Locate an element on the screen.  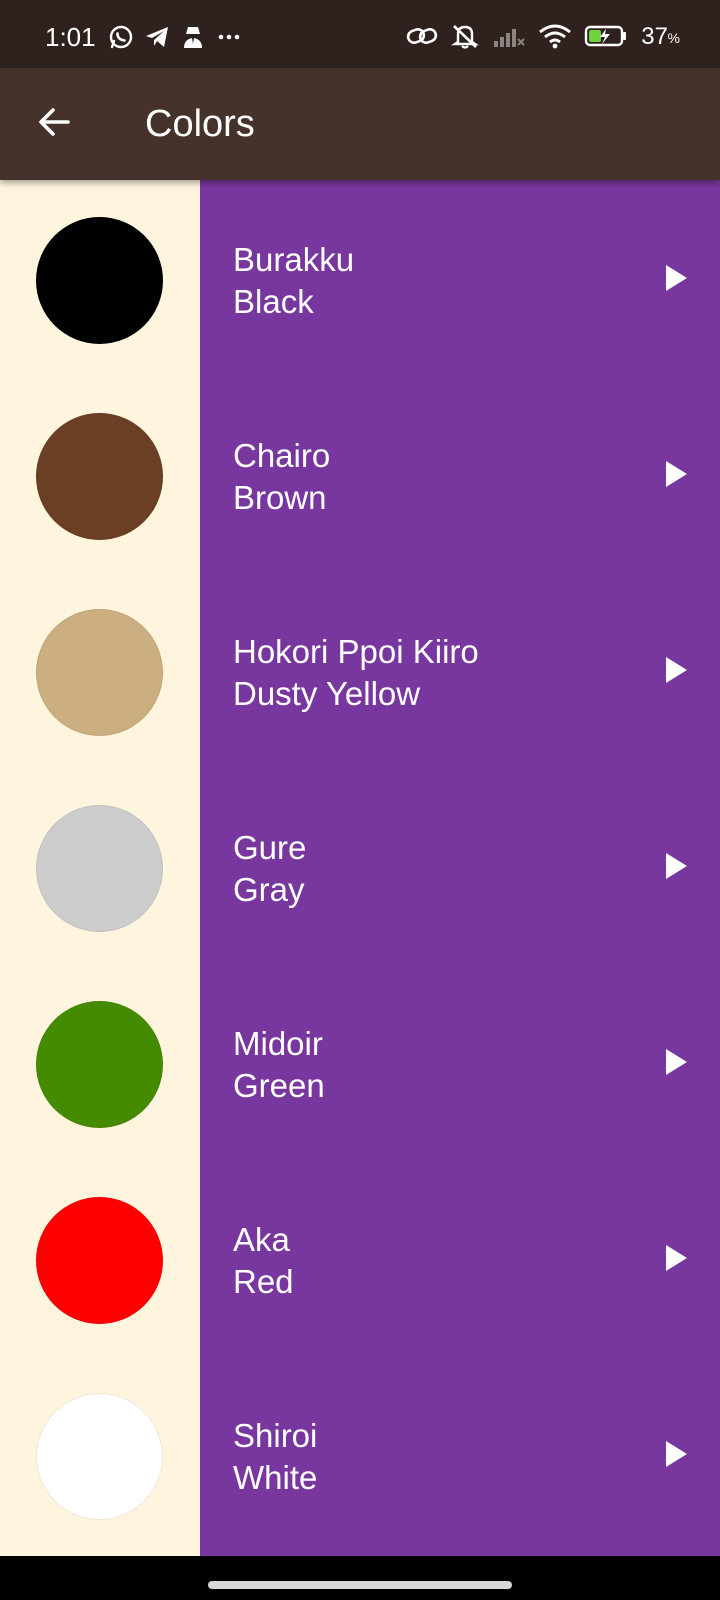
word-cell: Midoir Green is located at coordinates (460, 1064).